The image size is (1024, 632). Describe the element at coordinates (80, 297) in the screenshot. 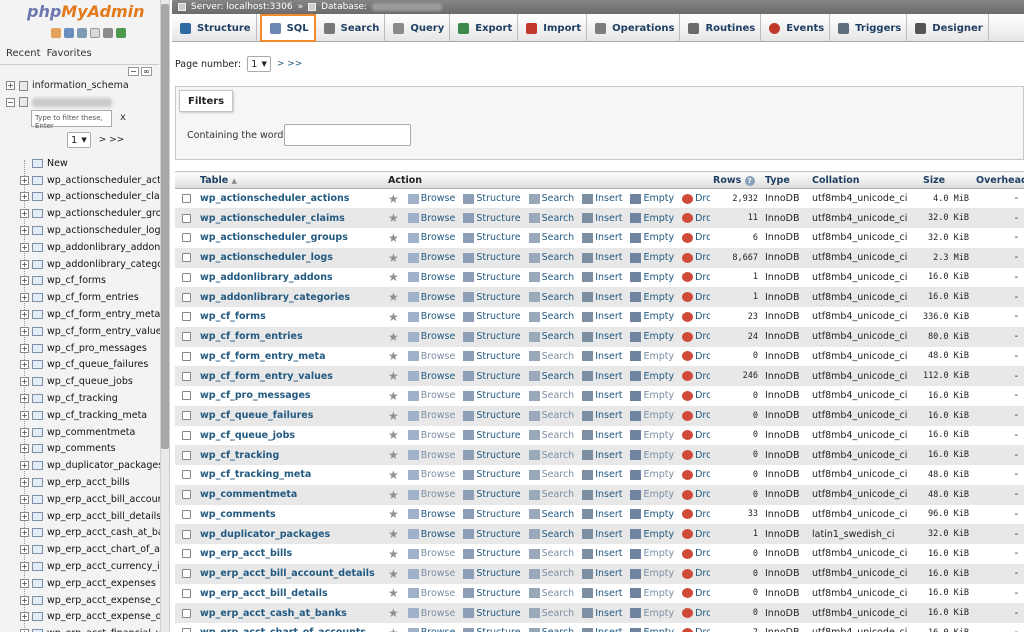

I see `tree-item-table: + wp_cf_form_entries` at that location.